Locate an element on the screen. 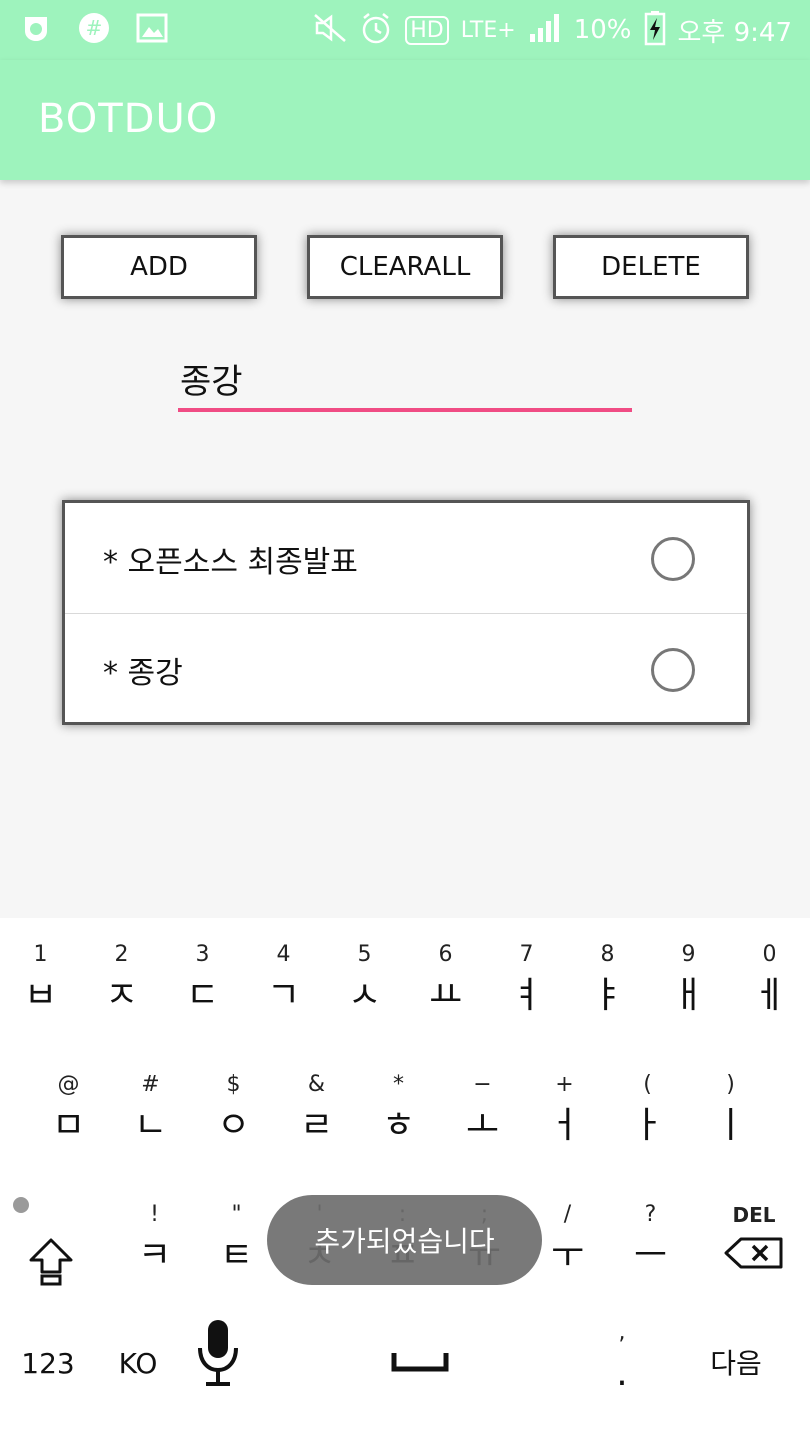  space-key is located at coordinates (420, 1361).